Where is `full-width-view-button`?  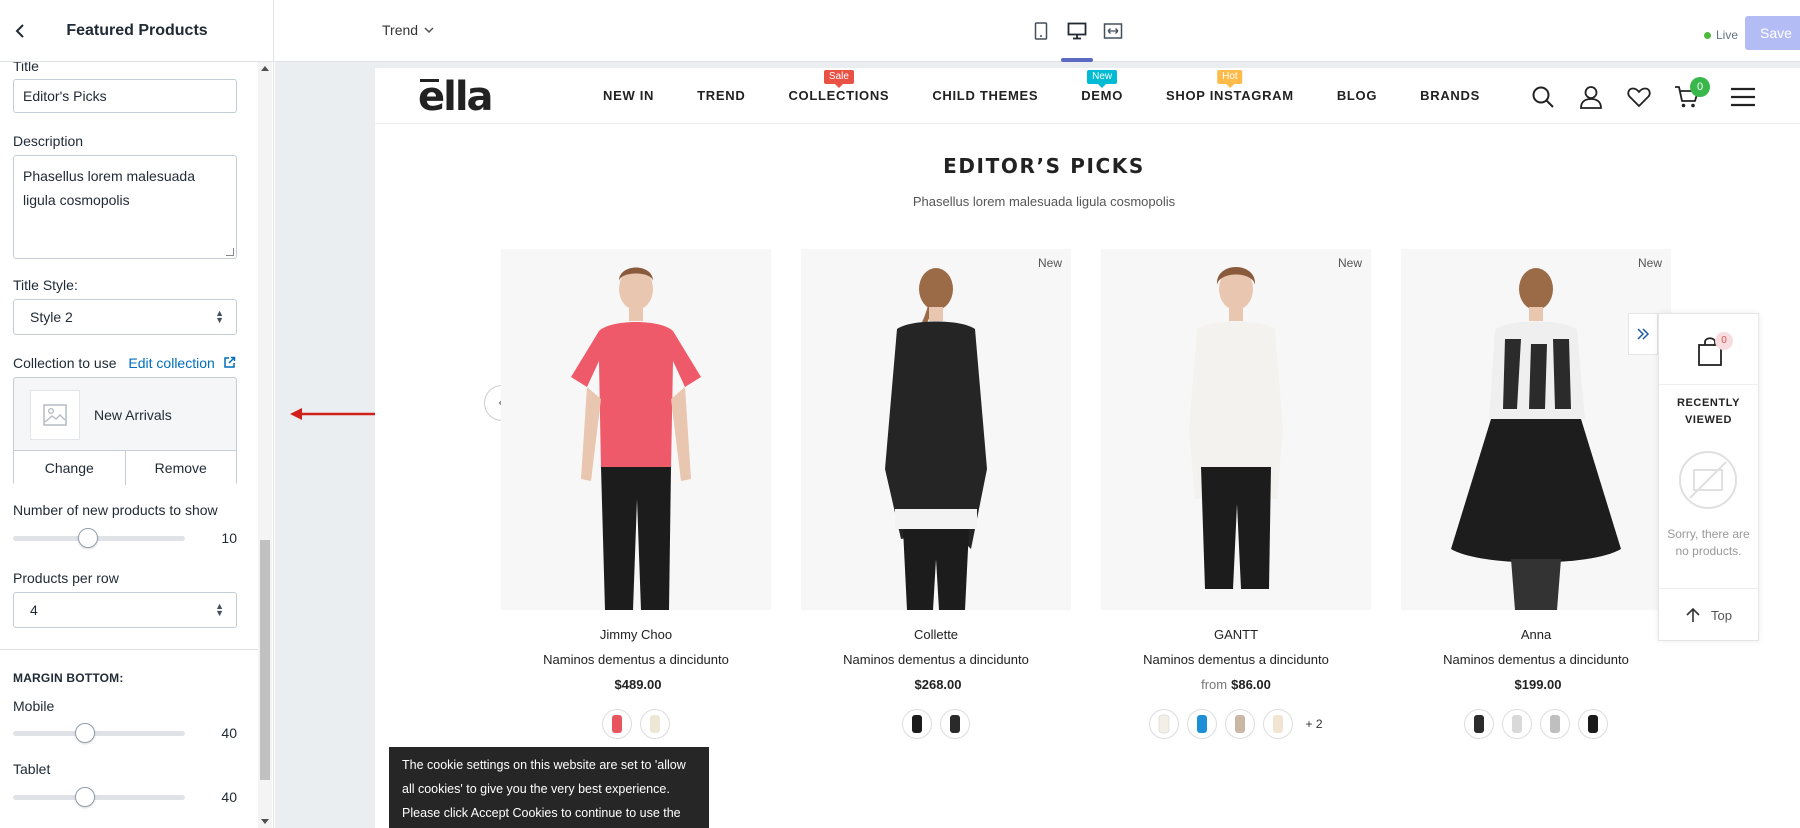
full-width-view-button is located at coordinates (1113, 31).